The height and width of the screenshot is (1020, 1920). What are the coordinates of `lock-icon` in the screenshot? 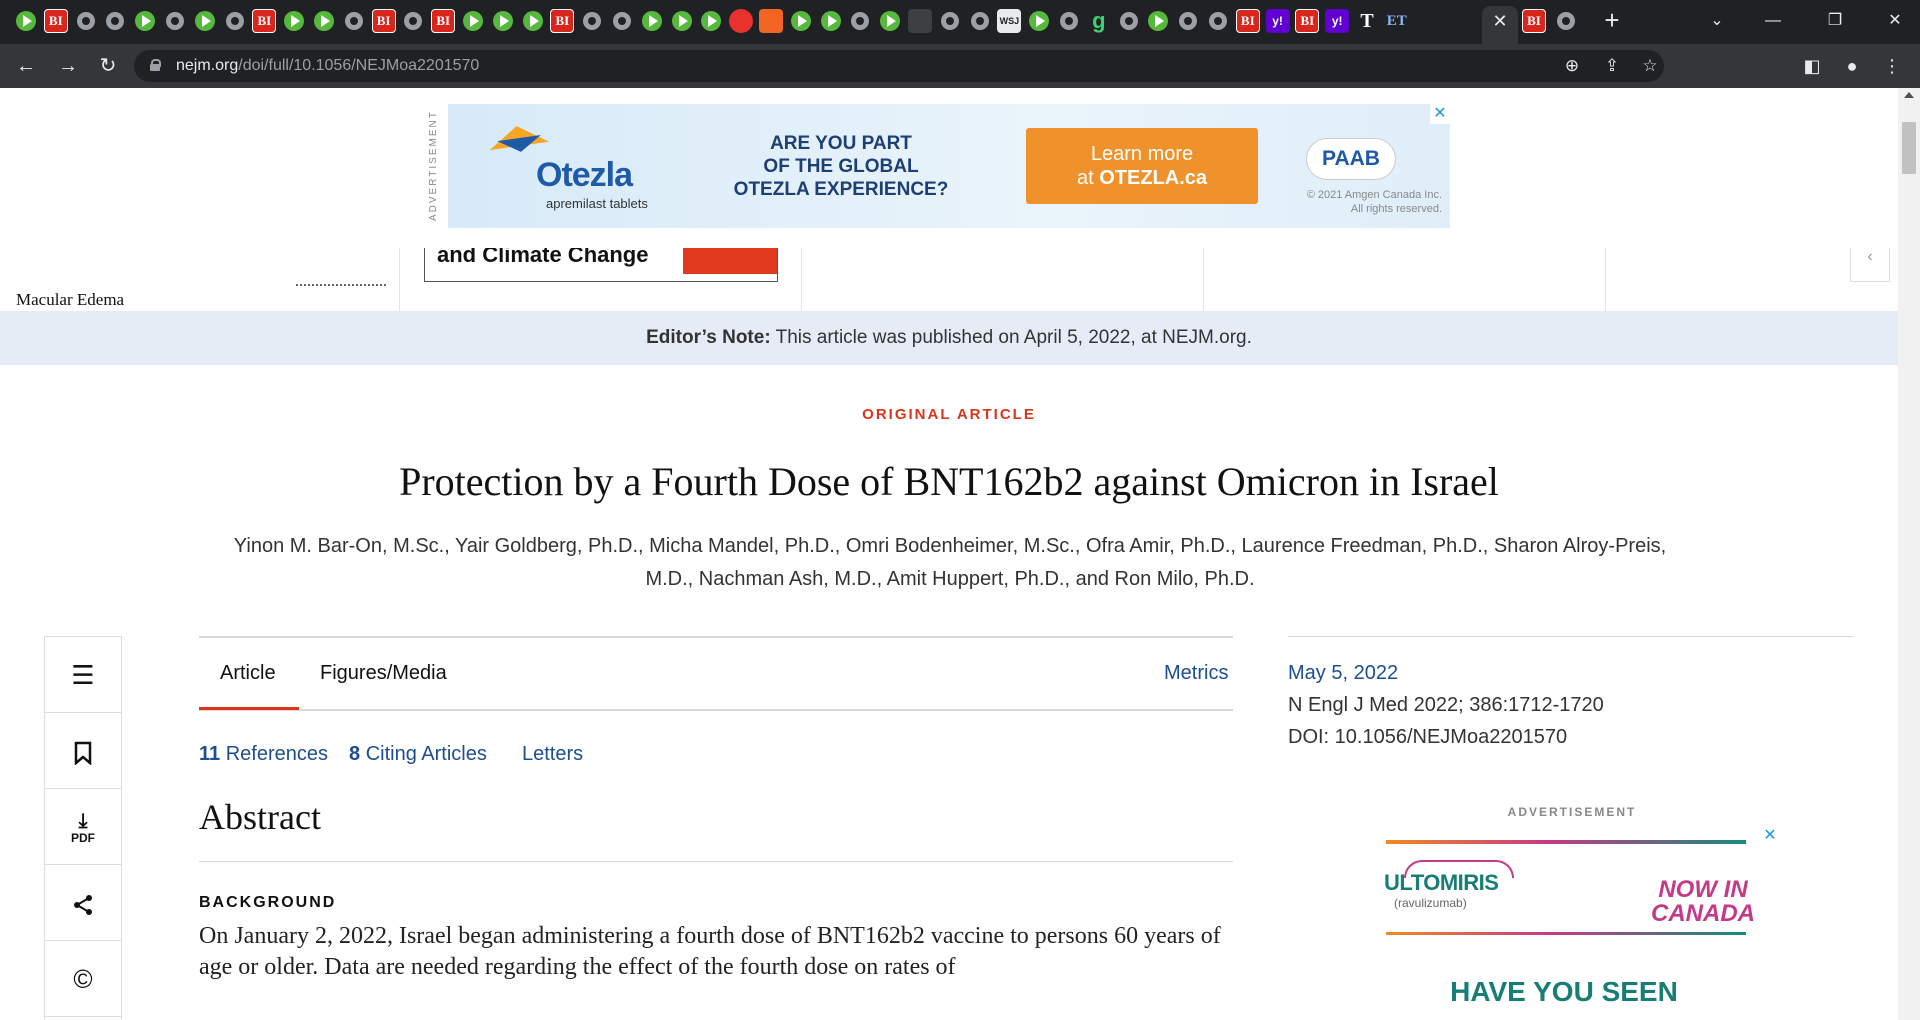 It's located at (155, 65).